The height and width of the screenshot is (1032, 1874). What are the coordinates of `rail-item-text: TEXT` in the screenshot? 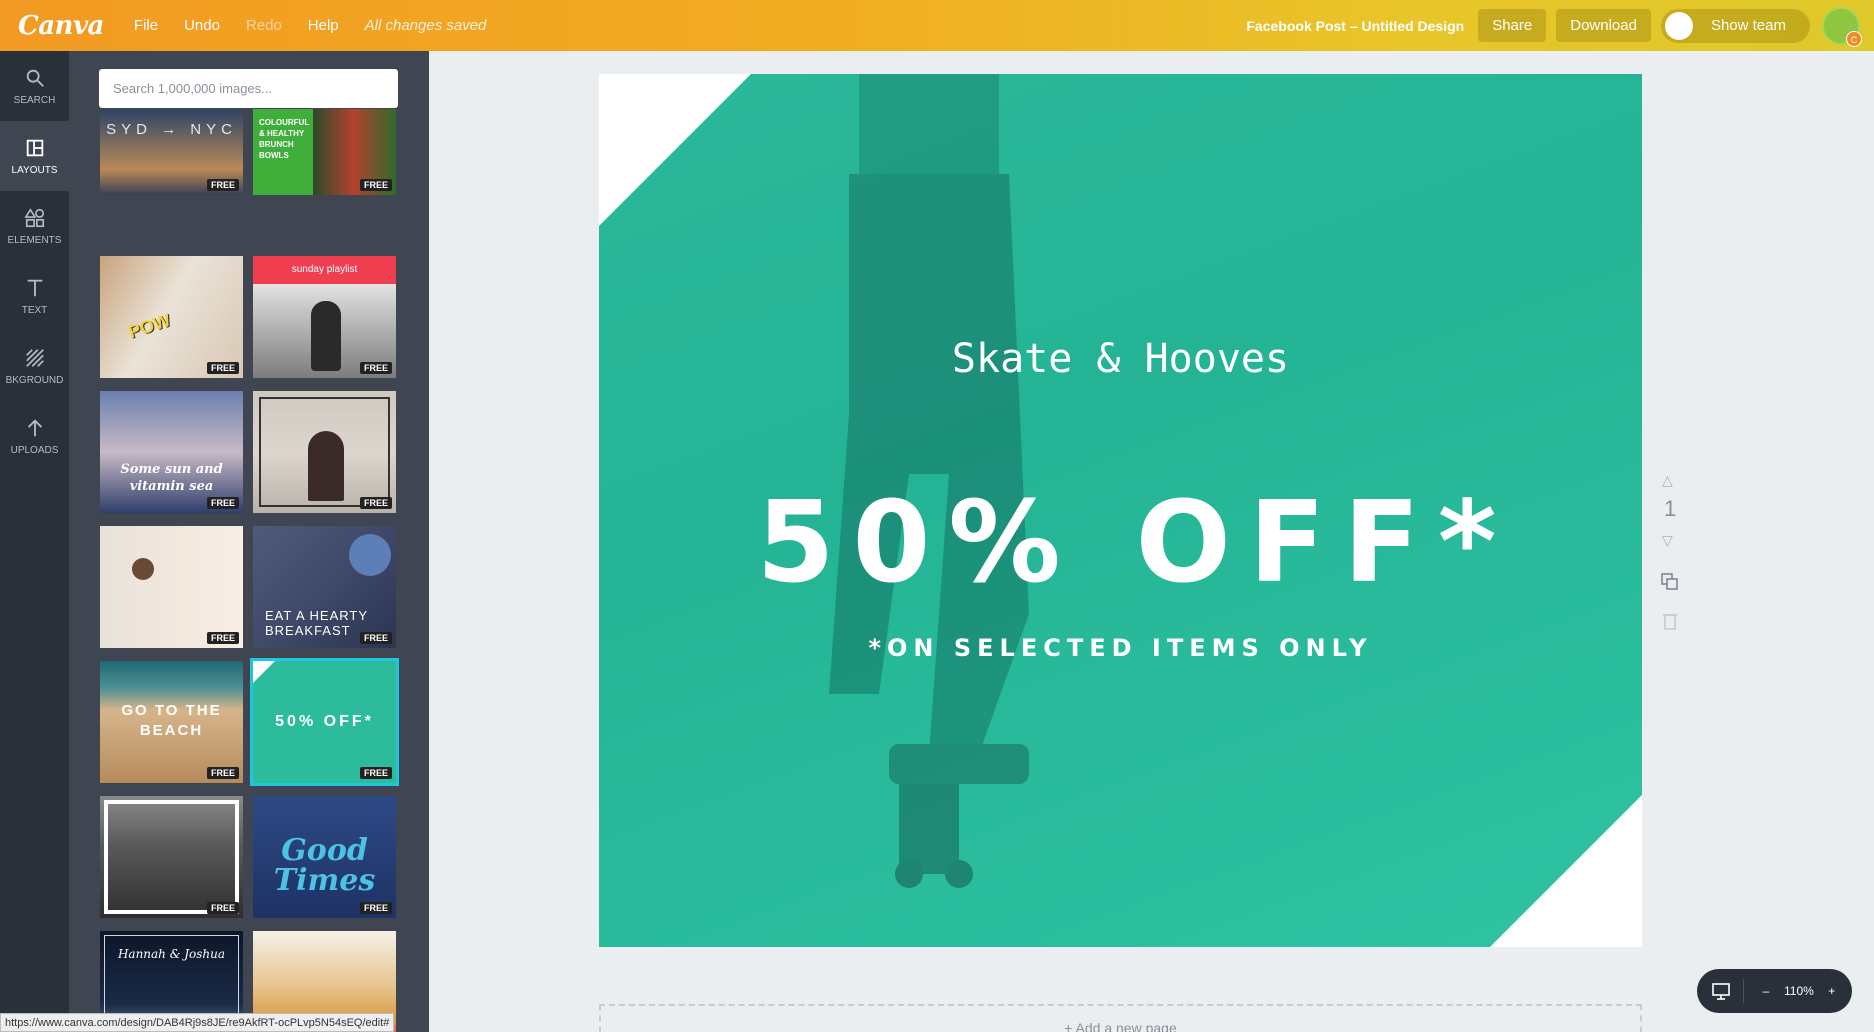 It's located at (34, 296).